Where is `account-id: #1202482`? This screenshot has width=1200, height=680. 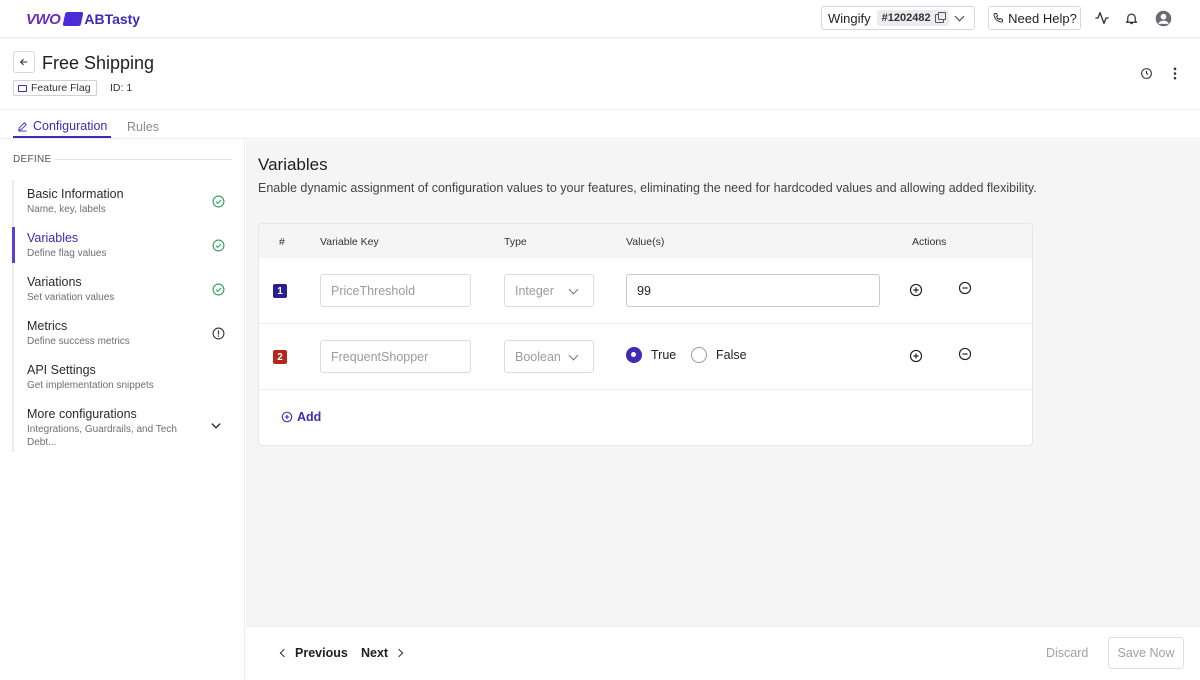
account-id: #1202482 is located at coordinates (906, 18).